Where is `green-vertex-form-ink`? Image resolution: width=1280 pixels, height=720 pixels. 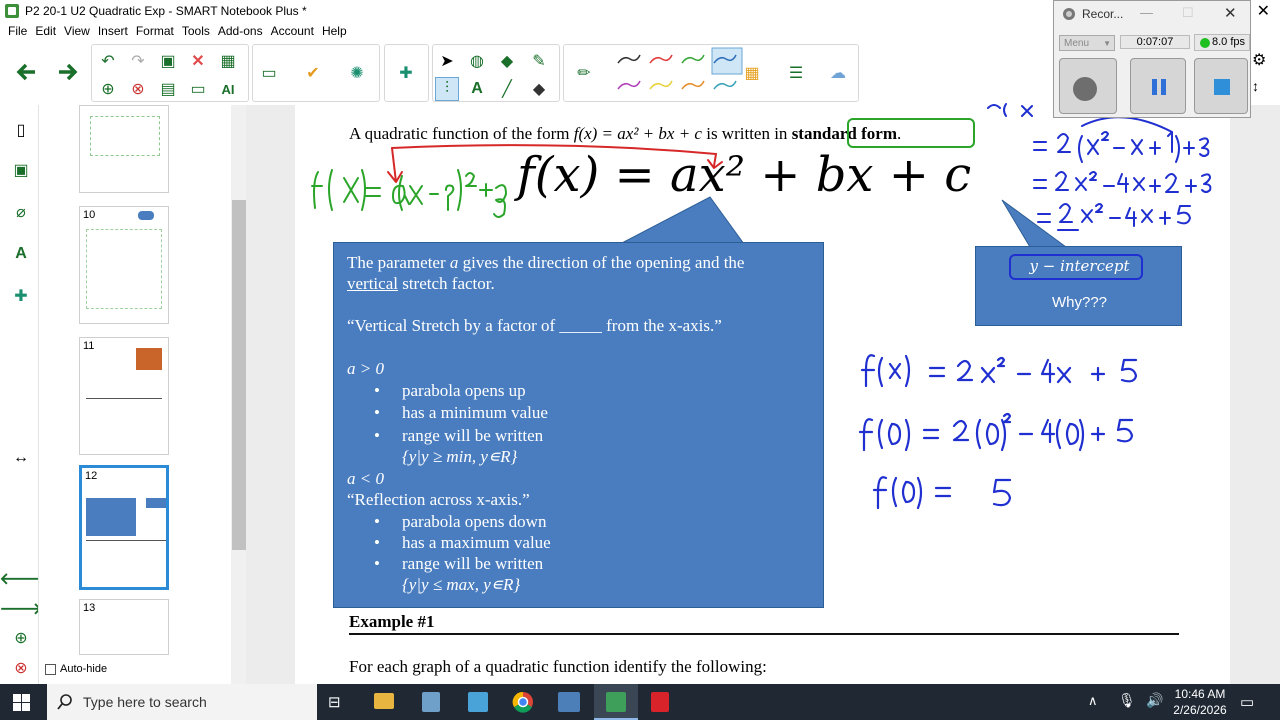
green-vertex-form-ink is located at coordinates (409, 193).